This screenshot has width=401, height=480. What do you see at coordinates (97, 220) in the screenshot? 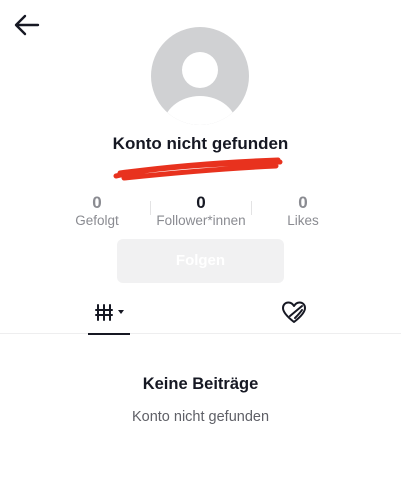
I see `stat-following-label: Gefolgt` at bounding box center [97, 220].